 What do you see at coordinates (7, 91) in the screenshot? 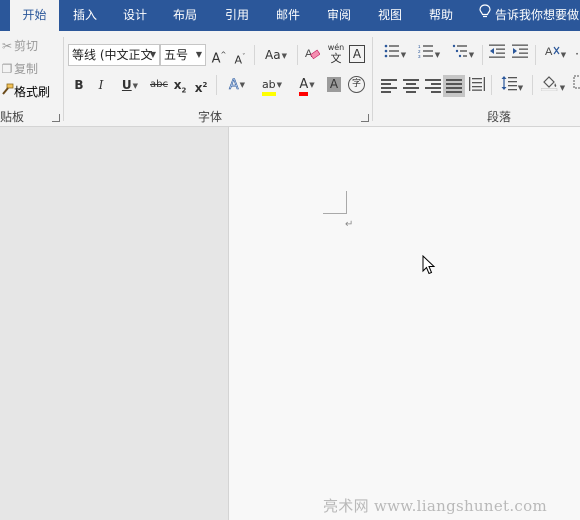
I see `paintbrush-icon` at bounding box center [7, 91].